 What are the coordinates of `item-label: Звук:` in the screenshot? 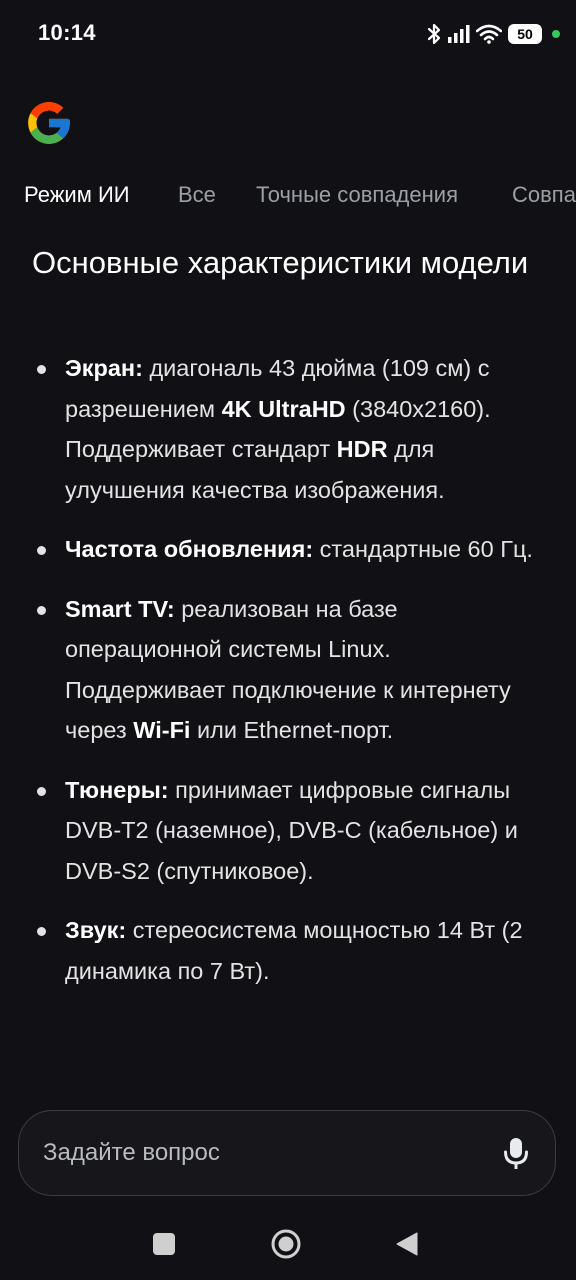 It's located at (96, 930).